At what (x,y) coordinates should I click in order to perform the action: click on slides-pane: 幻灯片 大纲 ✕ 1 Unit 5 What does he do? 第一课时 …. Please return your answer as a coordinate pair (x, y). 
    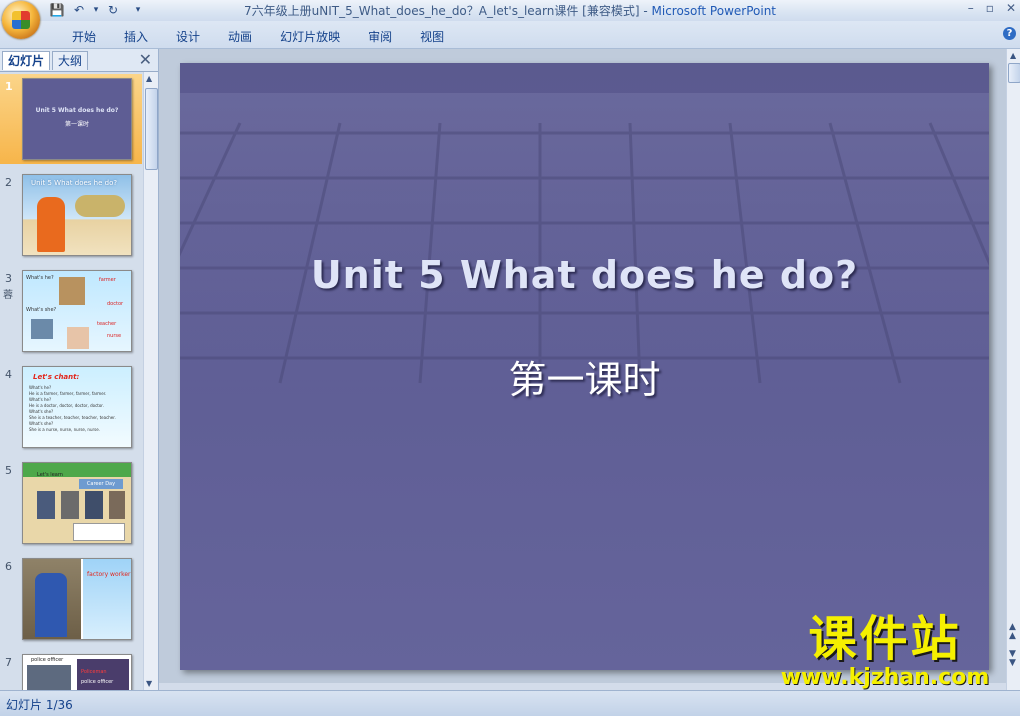
    Looking at the image, I should click on (79, 369).